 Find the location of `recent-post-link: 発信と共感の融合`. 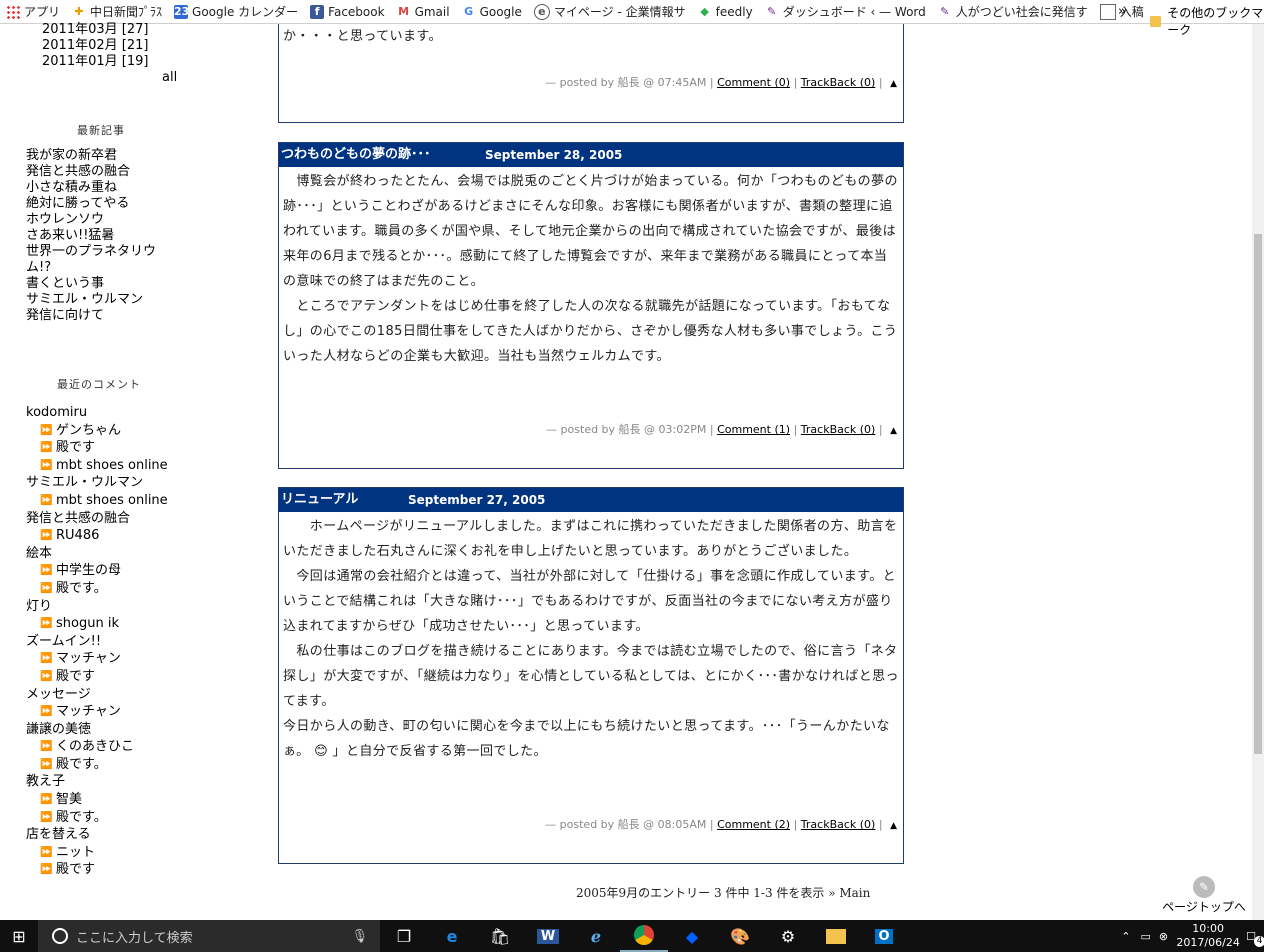

recent-post-link: 発信と共感の融合 is located at coordinates (101, 172).